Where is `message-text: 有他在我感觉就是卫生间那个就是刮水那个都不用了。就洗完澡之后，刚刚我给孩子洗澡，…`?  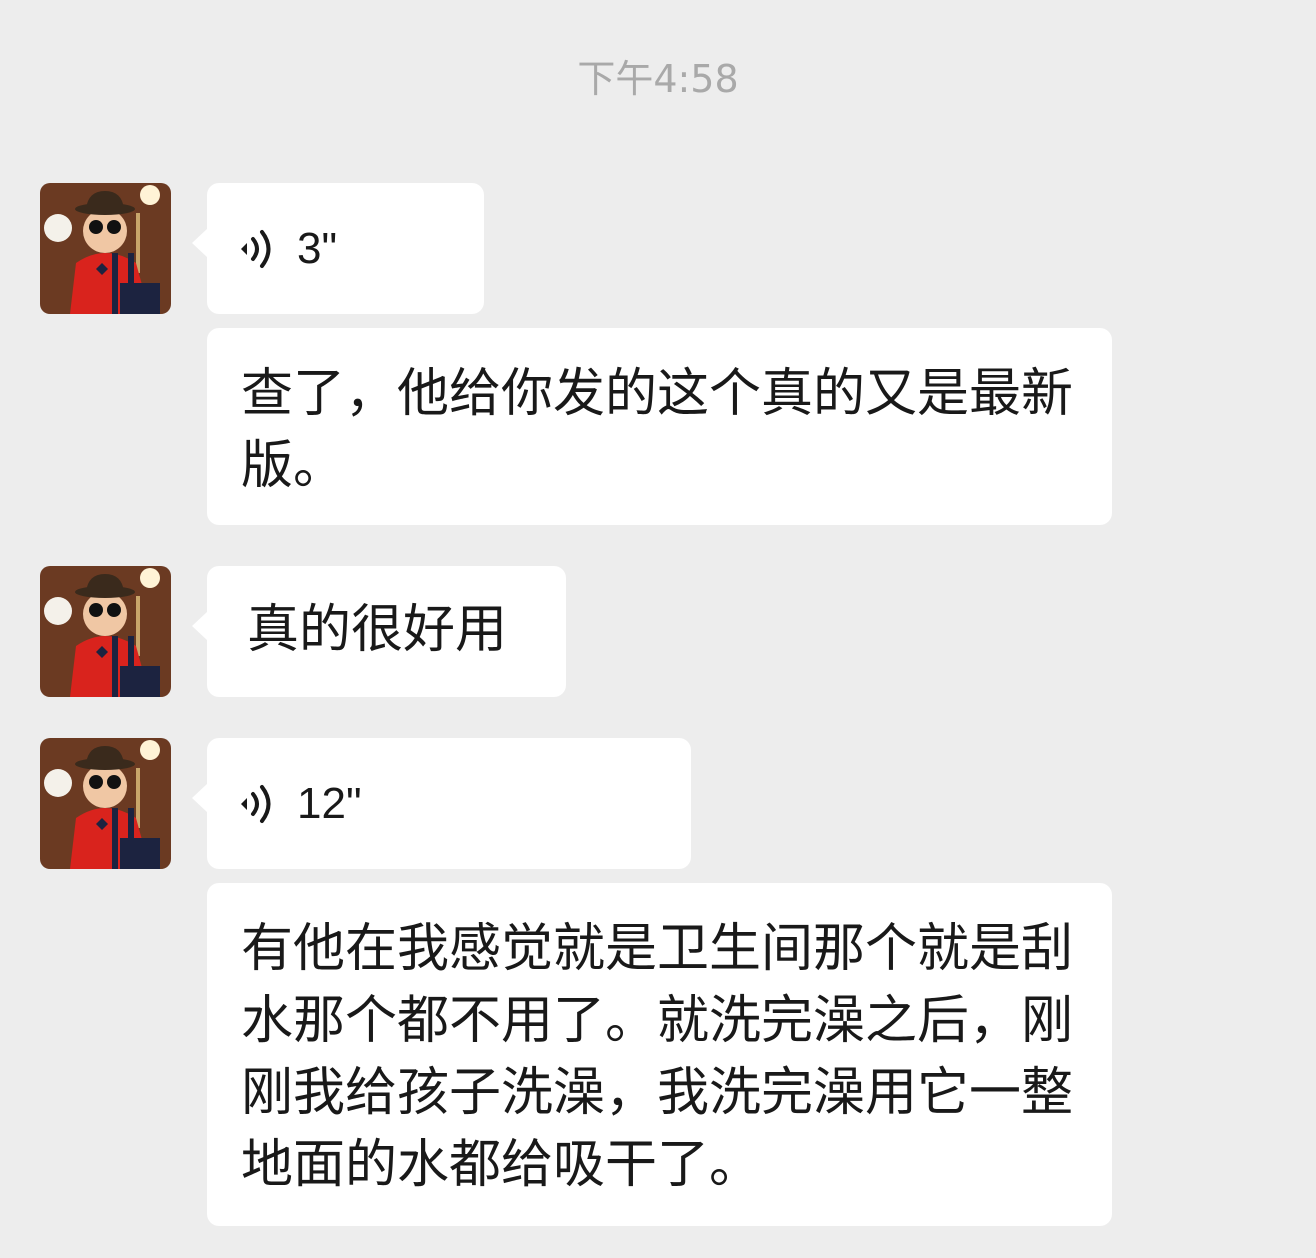
message-text: 有他在我感觉就是卫生间那个就是刮水那个都不用了。就洗完澡之后，刚刚我给孩子洗澡，… is located at coordinates (657, 1057).